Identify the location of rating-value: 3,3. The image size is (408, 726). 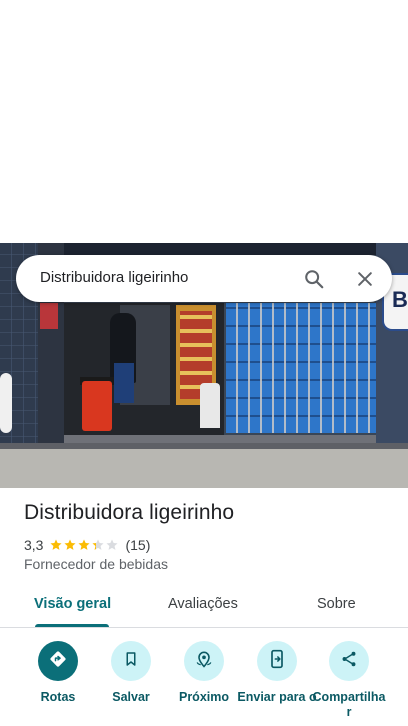
(34, 545).